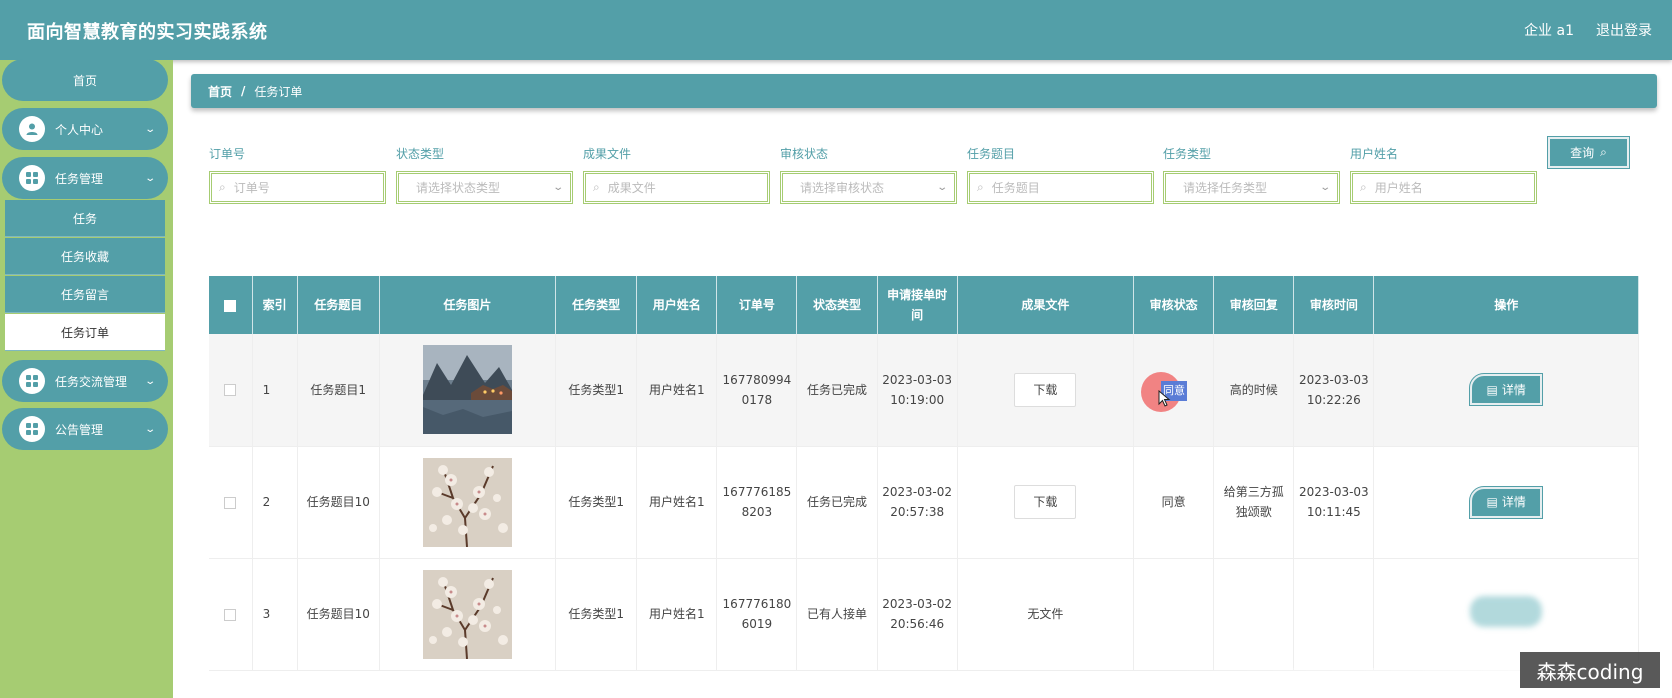 This screenshot has height=698, width=1672. Describe the element at coordinates (917, 502) in the screenshot. I see `apply-time-cell: 2023-03-02 20:57:38` at that location.